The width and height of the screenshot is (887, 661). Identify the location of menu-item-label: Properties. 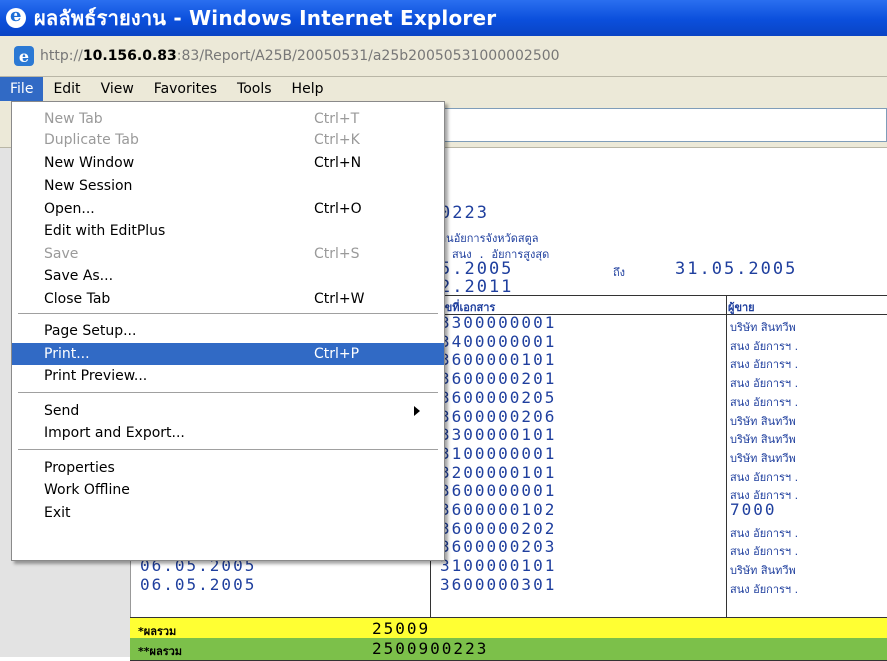
(79, 468).